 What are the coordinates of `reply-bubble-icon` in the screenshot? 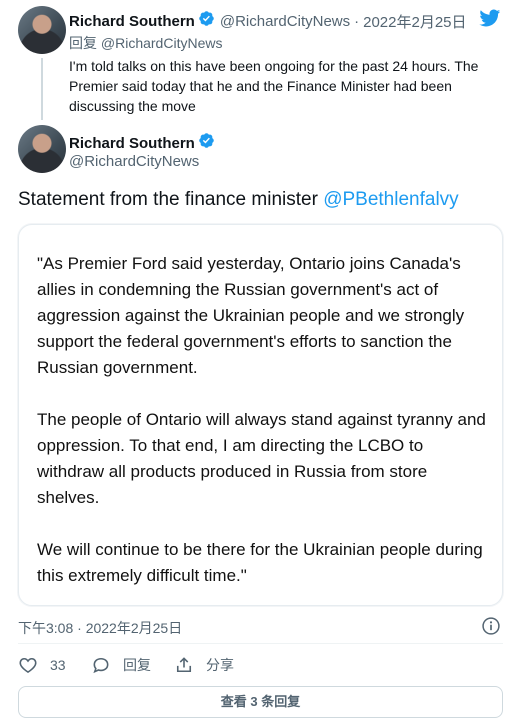 It's located at (101, 665).